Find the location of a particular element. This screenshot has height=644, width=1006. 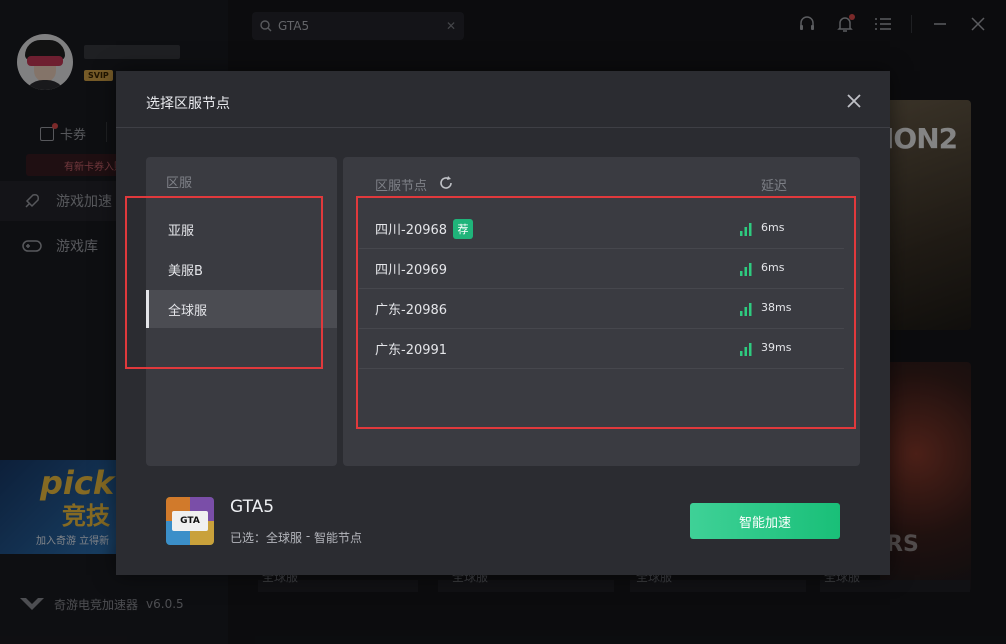

dialog-title: 选择区服节点 is located at coordinates (188, 104).